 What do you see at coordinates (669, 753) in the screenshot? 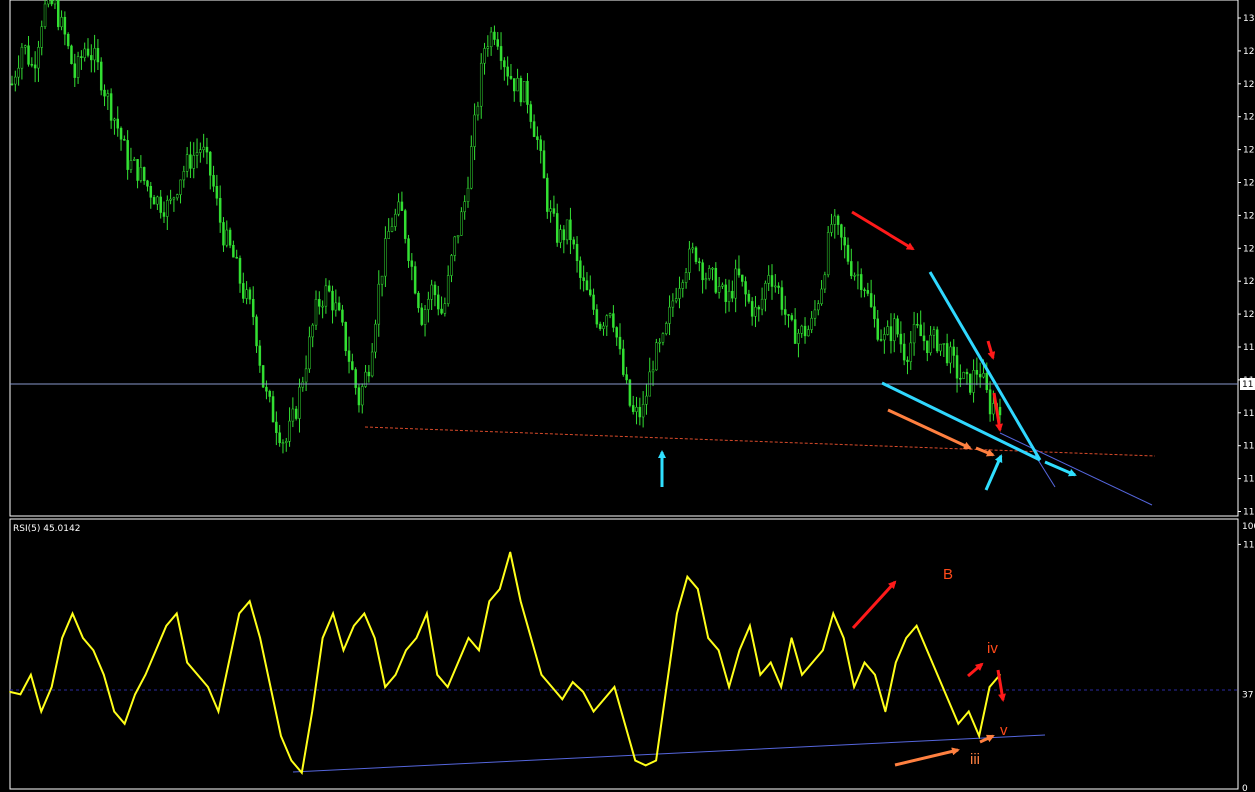
I see `rsi-support-line` at bounding box center [669, 753].